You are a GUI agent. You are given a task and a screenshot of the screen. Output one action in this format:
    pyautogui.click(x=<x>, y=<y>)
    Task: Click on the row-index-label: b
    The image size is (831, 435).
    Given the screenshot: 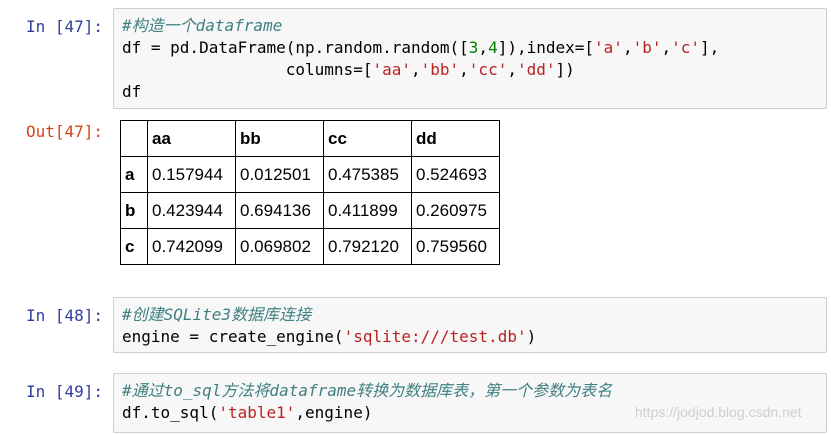 What is the action you would take?
    pyautogui.click(x=134, y=210)
    